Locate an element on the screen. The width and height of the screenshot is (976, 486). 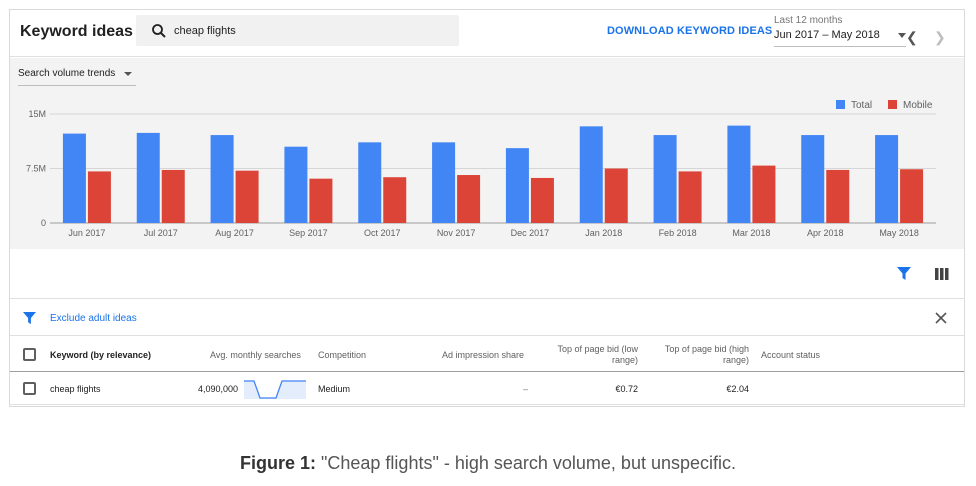
bar-total-mar-2018 is located at coordinates (739, 174).